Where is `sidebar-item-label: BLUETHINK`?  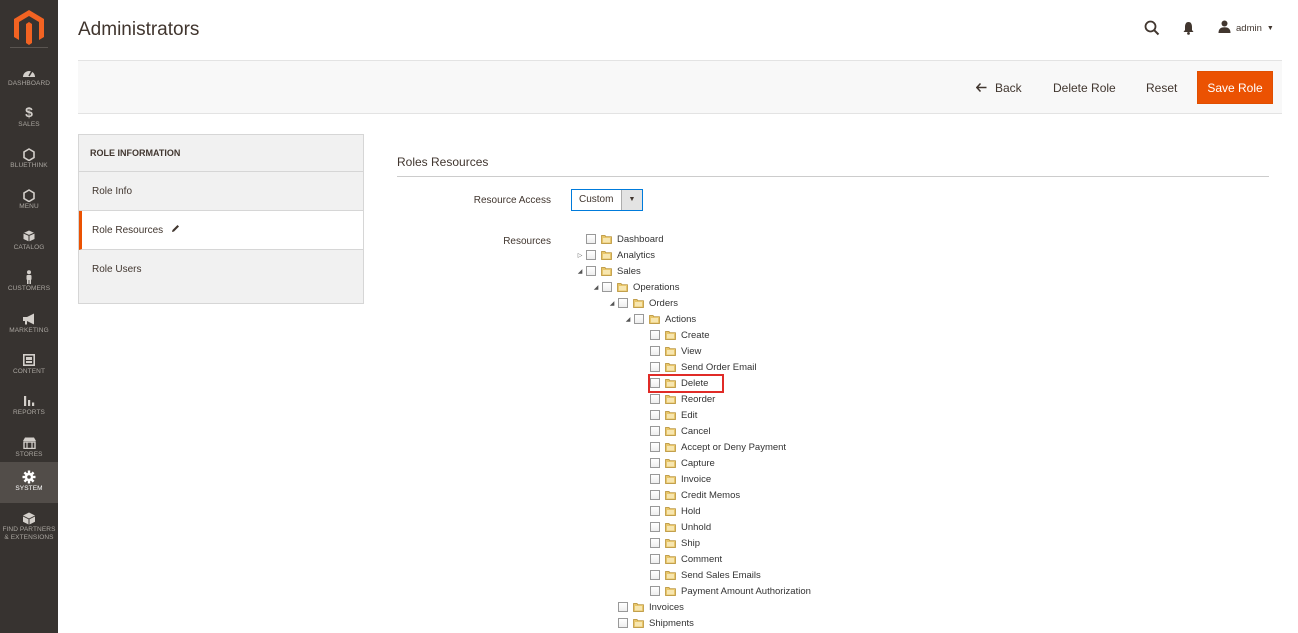
sidebar-item-label: BLUETHINK is located at coordinates (29, 165).